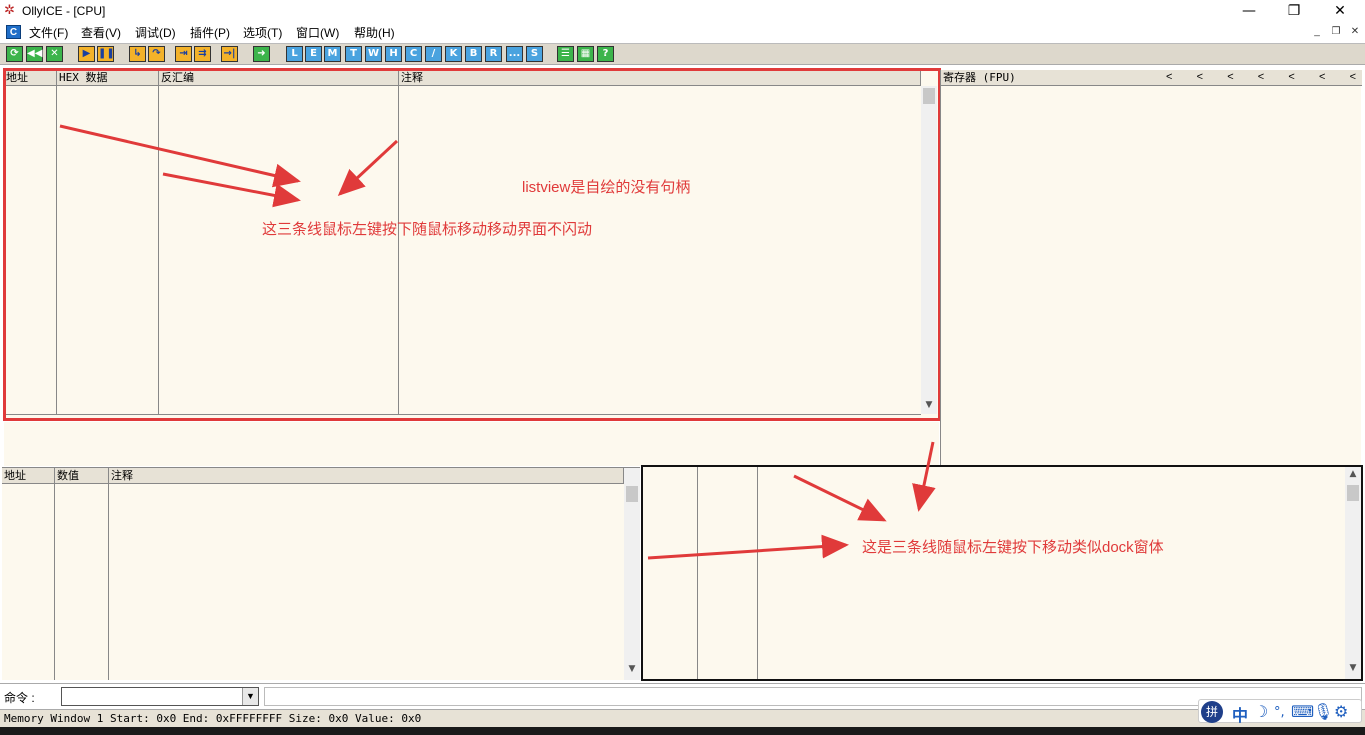  Describe the element at coordinates (250, 696) in the screenshot. I see `dropdown-arrow-icon: ▼` at that location.